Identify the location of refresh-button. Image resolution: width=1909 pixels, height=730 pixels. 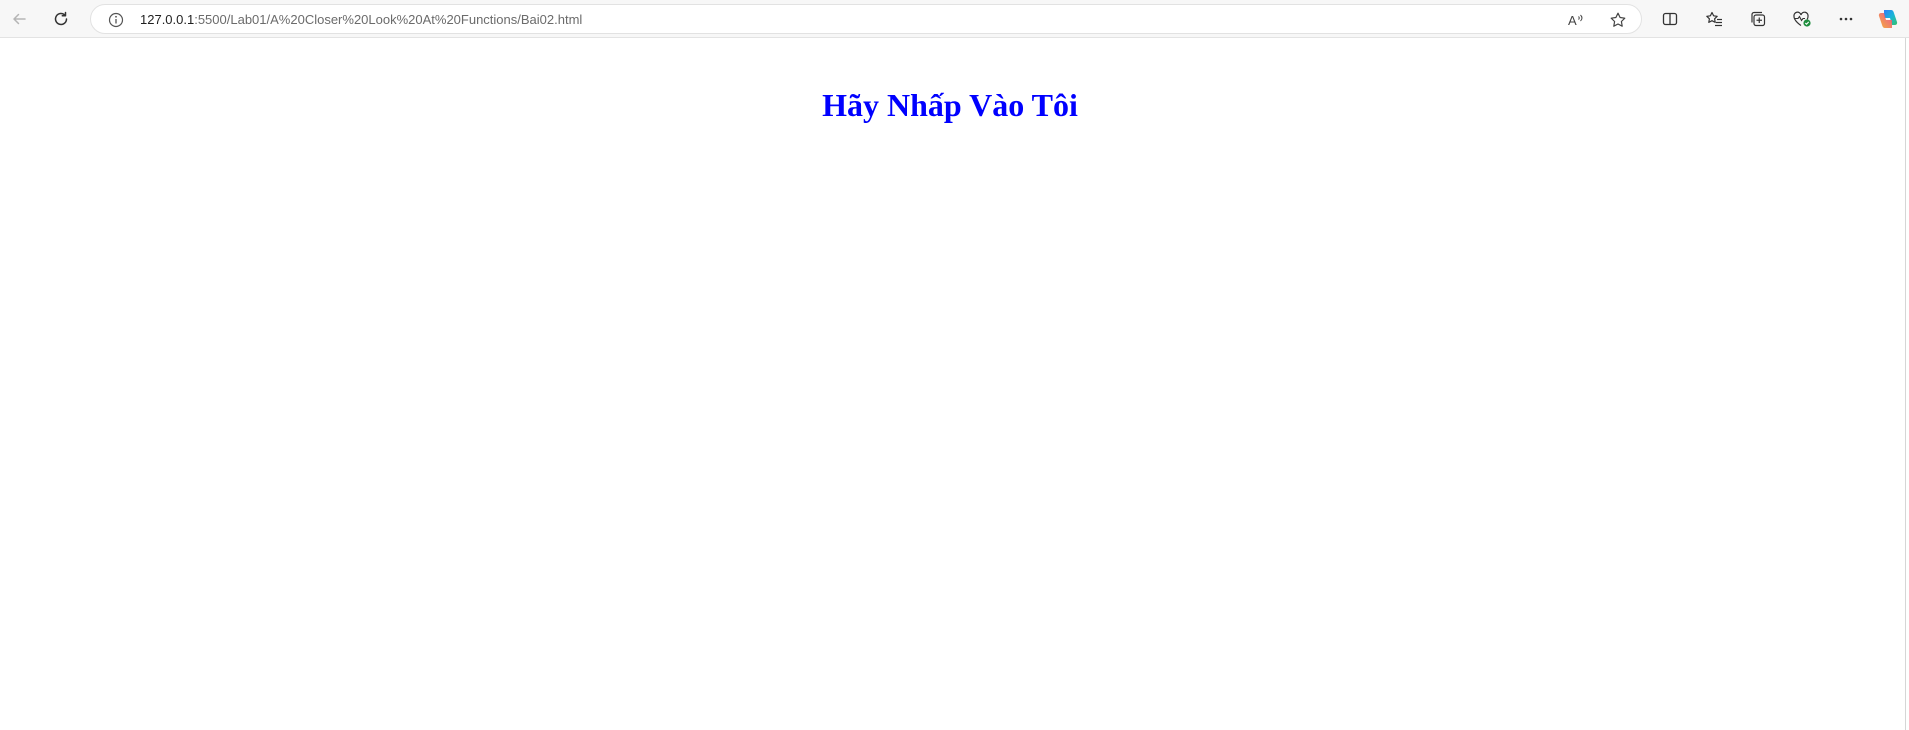
(61, 19).